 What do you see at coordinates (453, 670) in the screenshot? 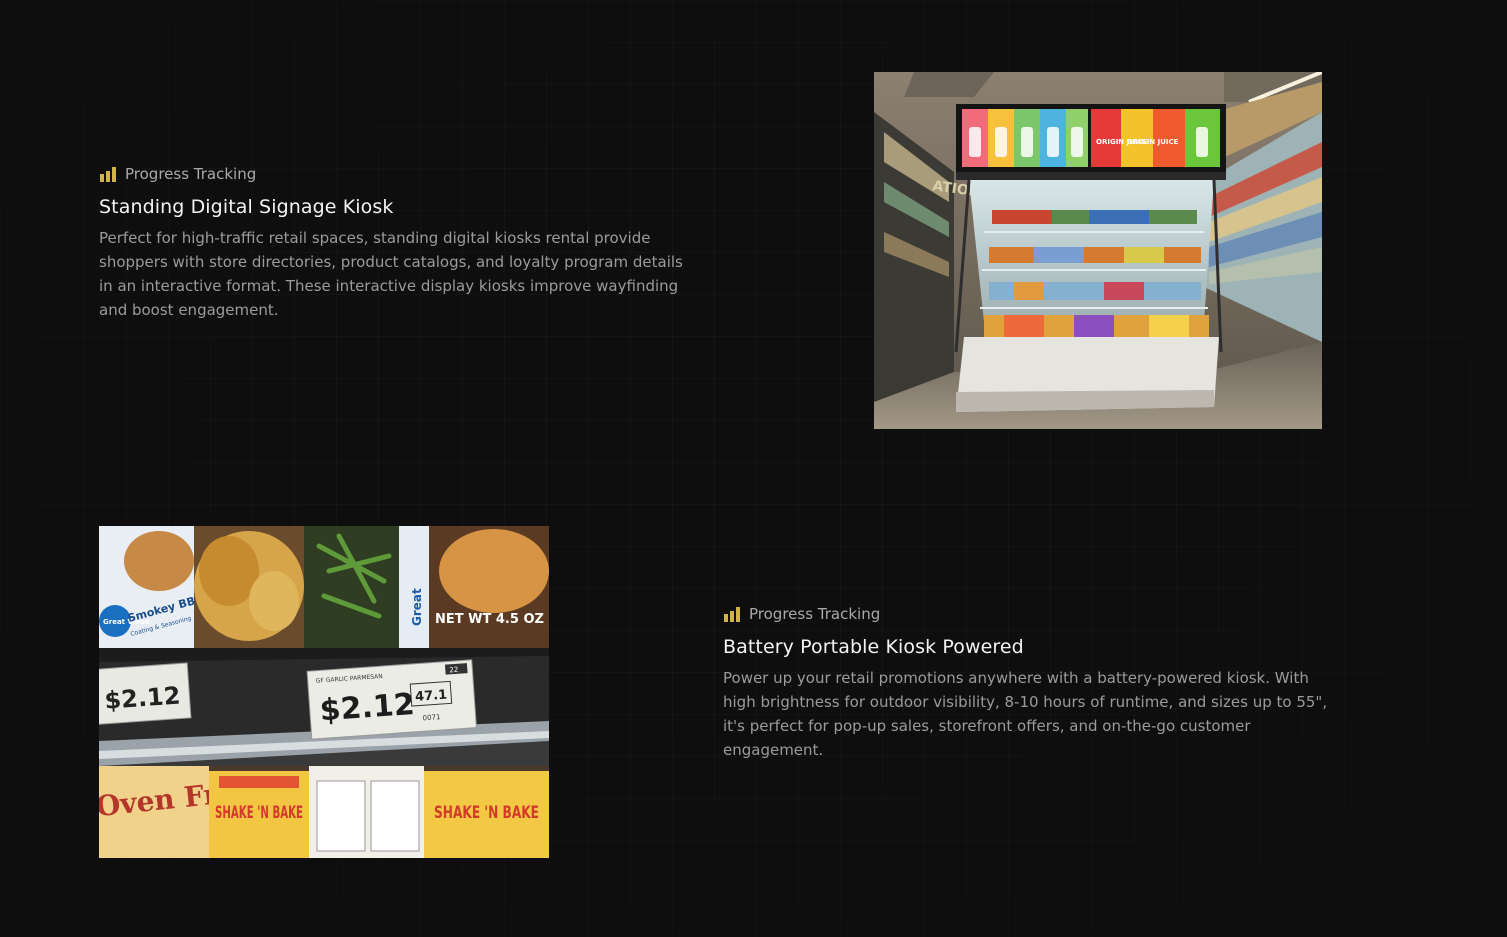
I see `feature-2-image-tag-num: 22` at bounding box center [453, 670].